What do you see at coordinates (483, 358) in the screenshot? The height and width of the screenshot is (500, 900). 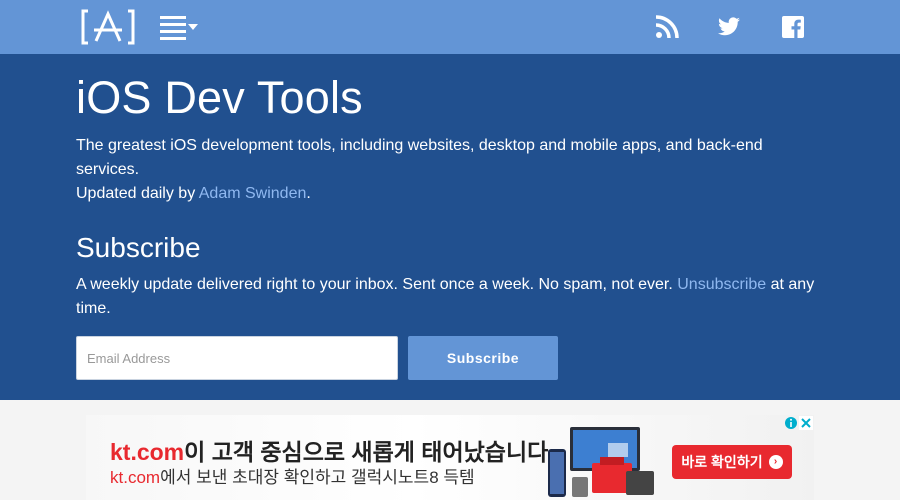 I see `subscribe-button: Subscribe` at bounding box center [483, 358].